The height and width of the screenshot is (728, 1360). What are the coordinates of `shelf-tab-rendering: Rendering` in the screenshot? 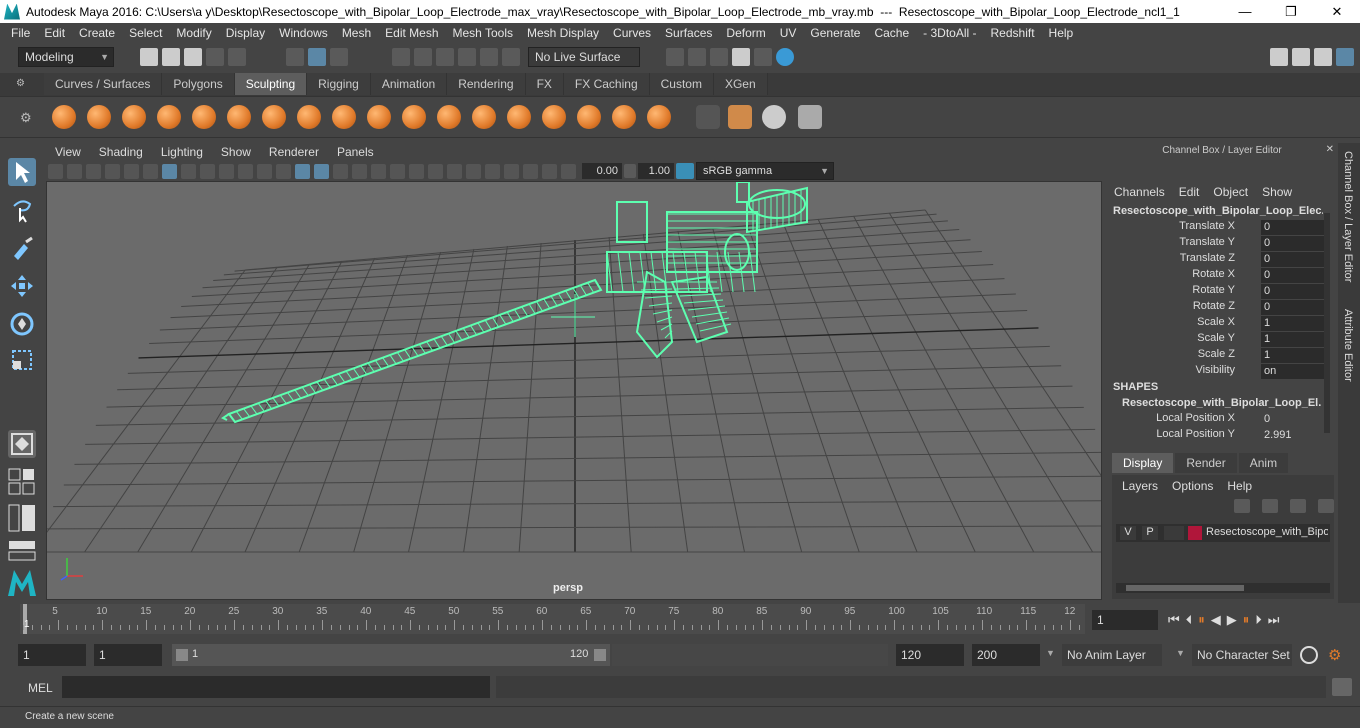 It's located at (486, 84).